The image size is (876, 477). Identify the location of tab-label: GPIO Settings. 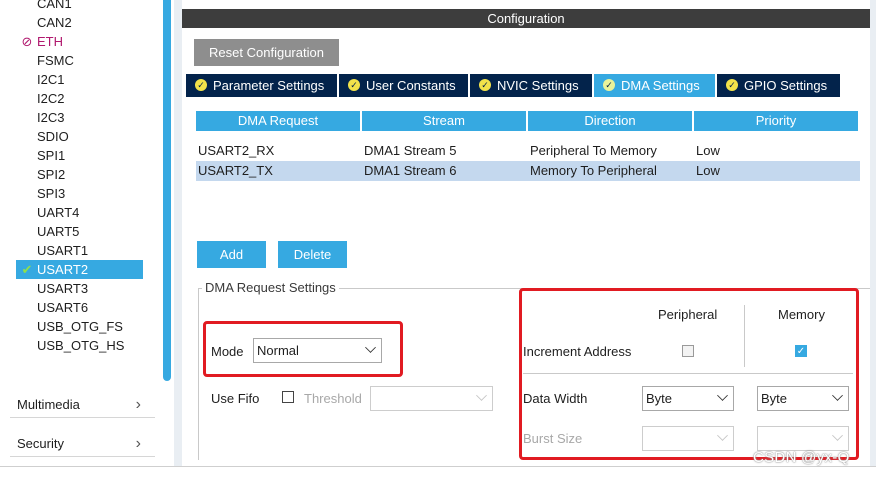
(786, 85).